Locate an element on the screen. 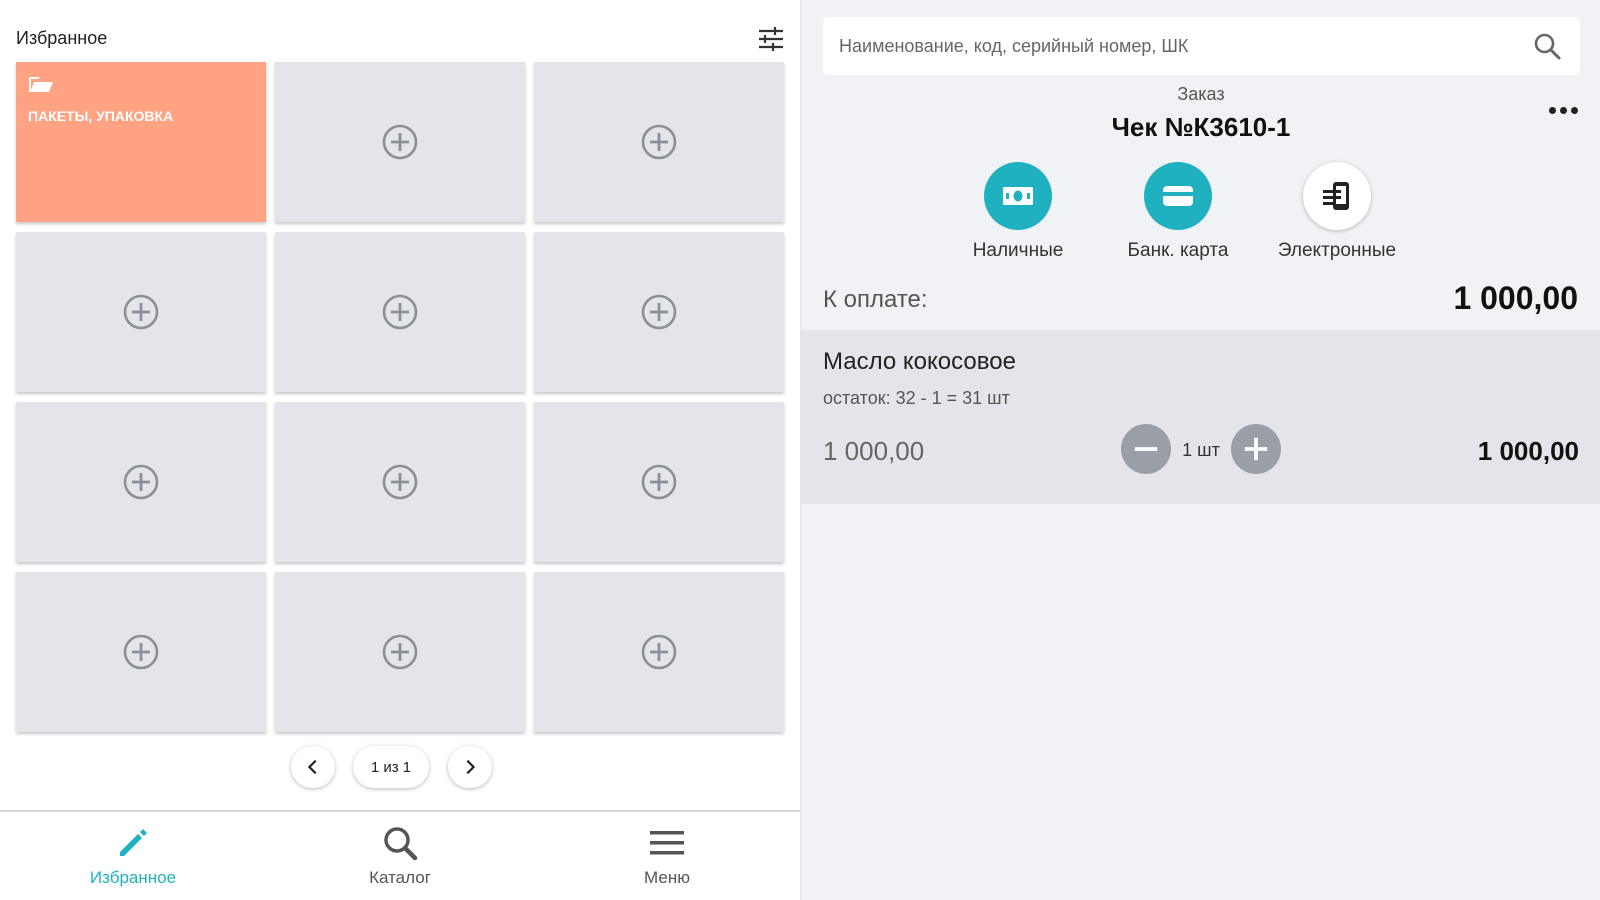 The height and width of the screenshot is (900, 1600). pay-label: Электронные is located at coordinates (1337, 250).